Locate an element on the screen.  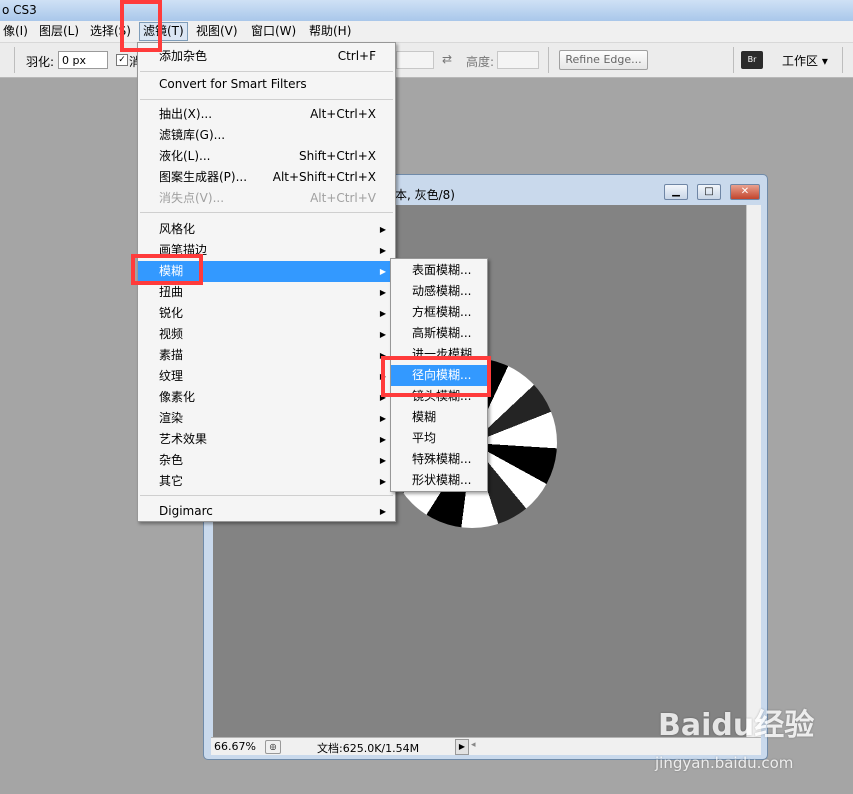
blur-item-blur: 模糊 is located at coordinates (439, 417).